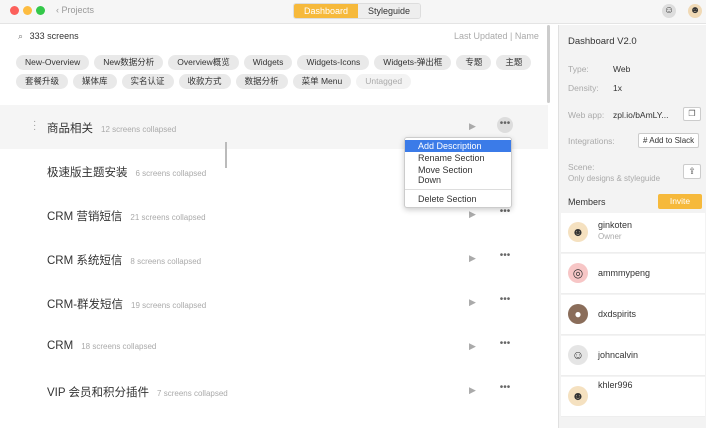  Describe the element at coordinates (226, 155) in the screenshot. I see `text-cursor` at that location.